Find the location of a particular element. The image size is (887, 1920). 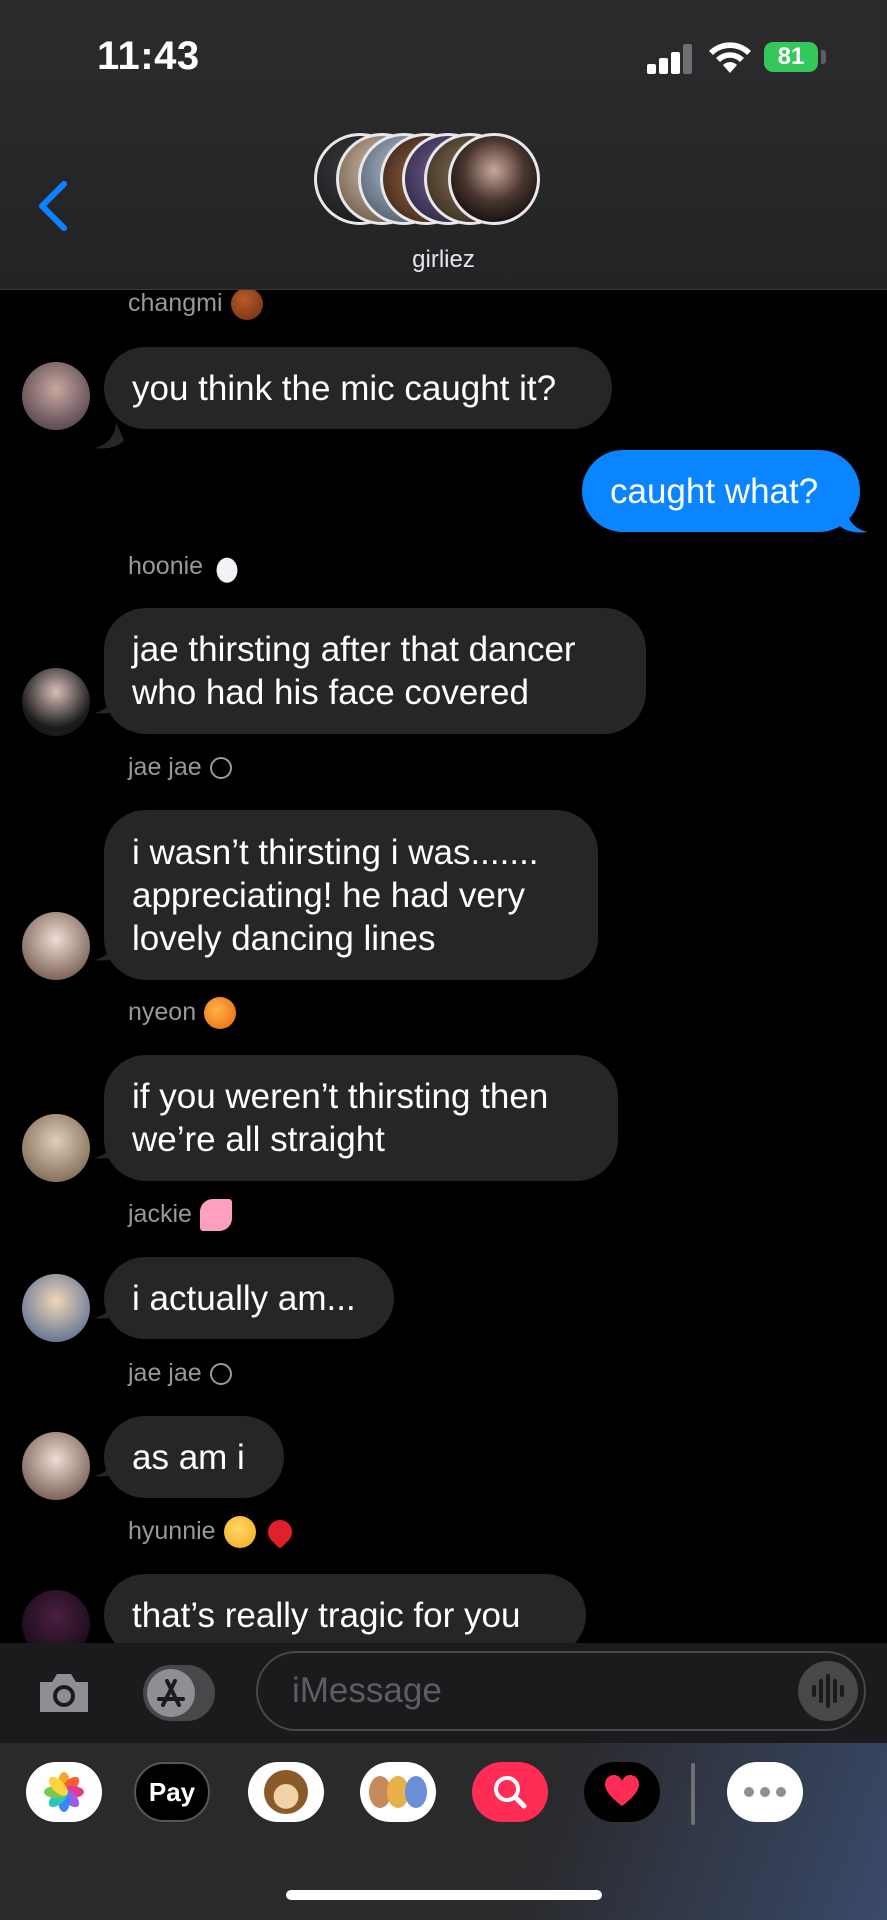

camera-icon is located at coordinates (64, 1693).